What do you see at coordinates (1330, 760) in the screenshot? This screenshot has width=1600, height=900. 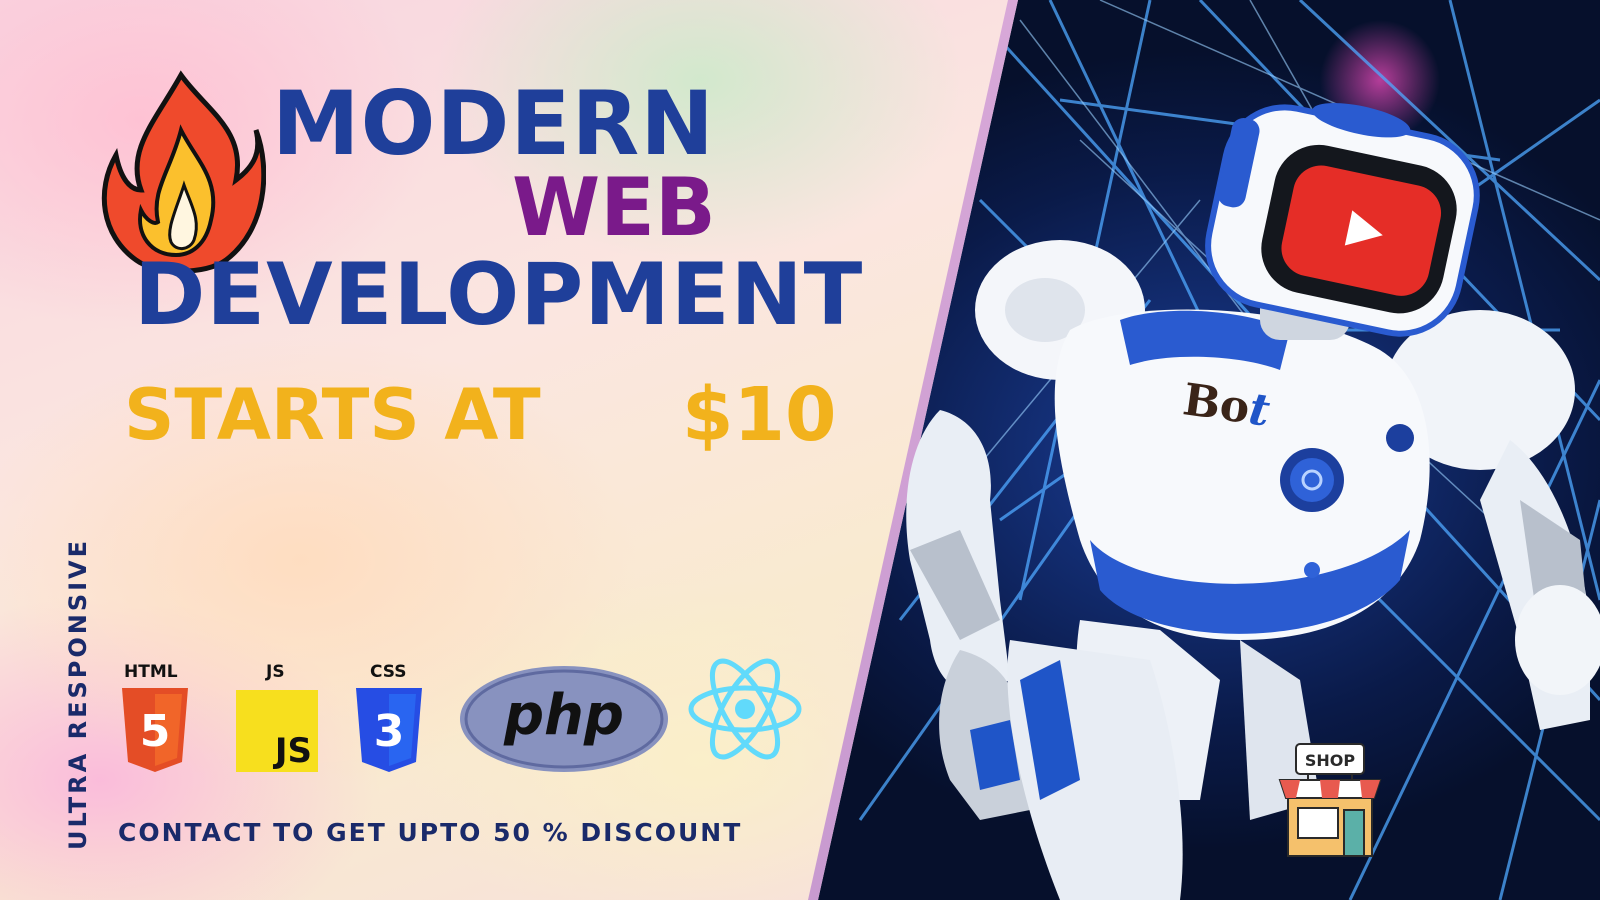 I see `shop-sign-text: SHOP` at bounding box center [1330, 760].